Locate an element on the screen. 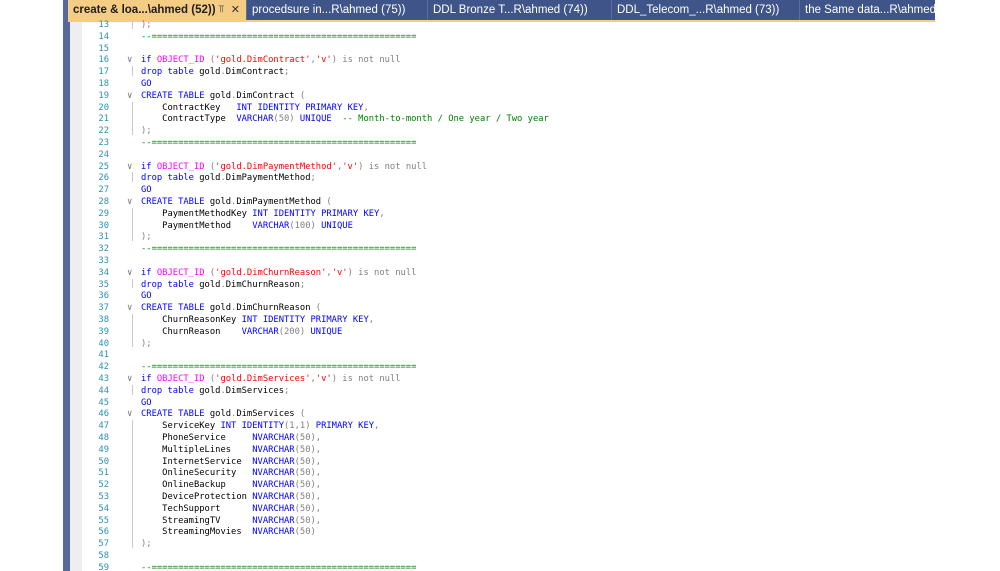  code-token: ContractKey is located at coordinates (189, 107).